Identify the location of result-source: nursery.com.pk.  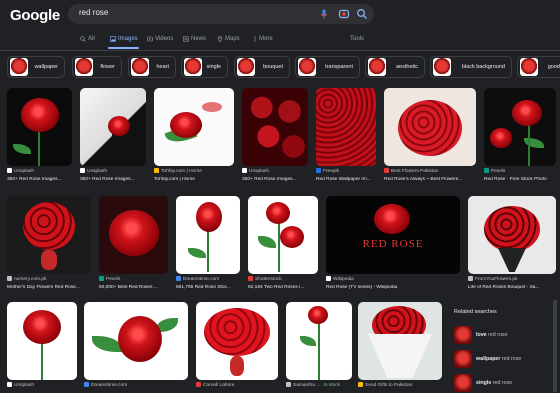
(30, 279).